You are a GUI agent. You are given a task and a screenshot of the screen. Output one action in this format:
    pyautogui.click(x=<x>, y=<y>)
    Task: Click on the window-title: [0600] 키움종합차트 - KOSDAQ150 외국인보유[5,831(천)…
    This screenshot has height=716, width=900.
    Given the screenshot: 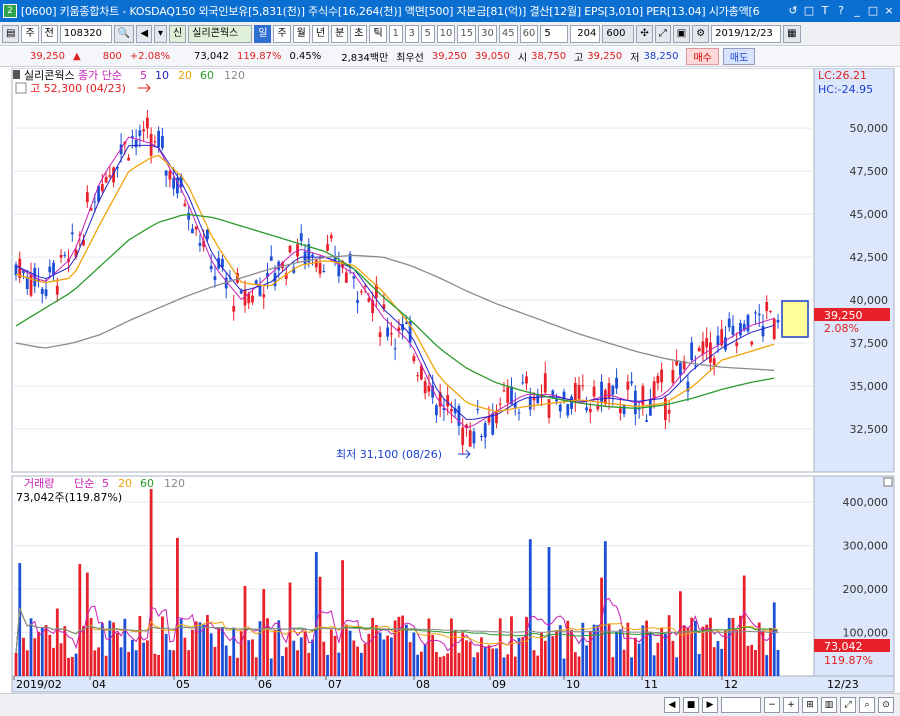 What is the action you would take?
    pyautogui.click(x=390, y=11)
    